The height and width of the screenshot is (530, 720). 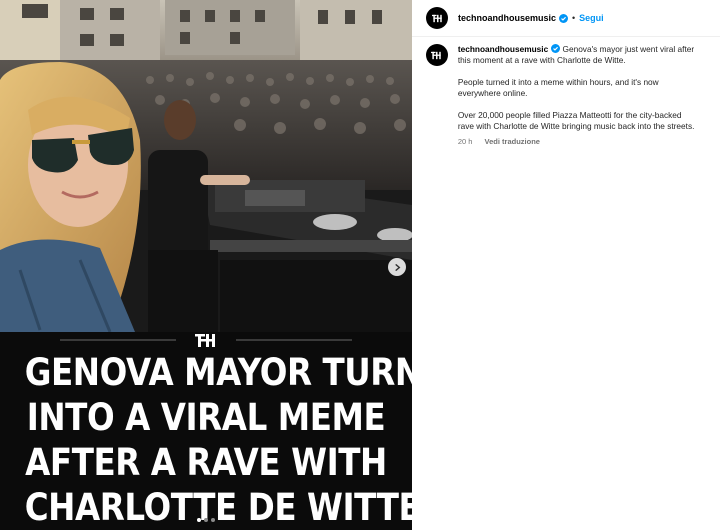 What do you see at coordinates (199, 520) in the screenshot?
I see `carousel-dot-active` at bounding box center [199, 520].